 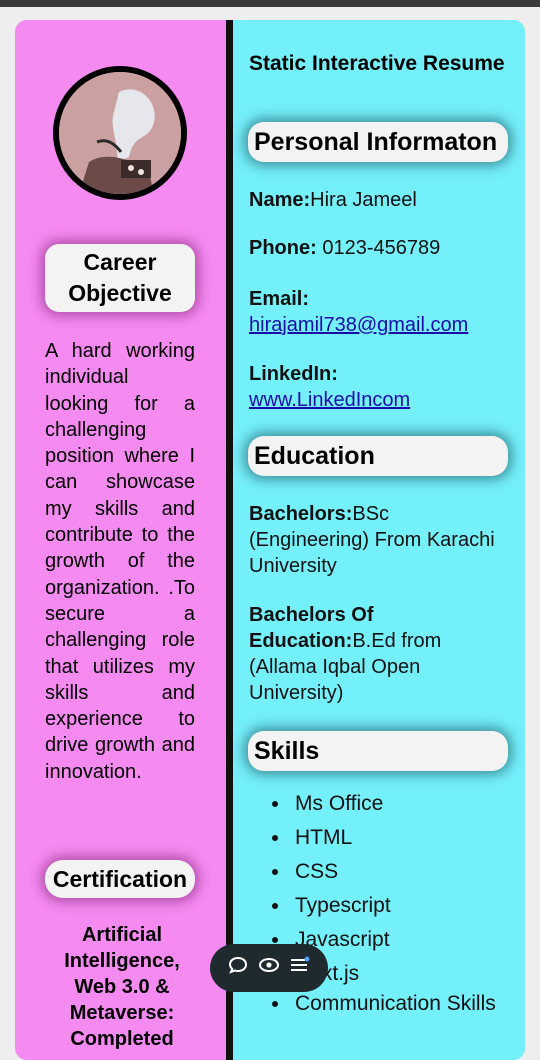 What do you see at coordinates (393, 906) in the screenshot?
I see `skill-item: Typescript` at bounding box center [393, 906].